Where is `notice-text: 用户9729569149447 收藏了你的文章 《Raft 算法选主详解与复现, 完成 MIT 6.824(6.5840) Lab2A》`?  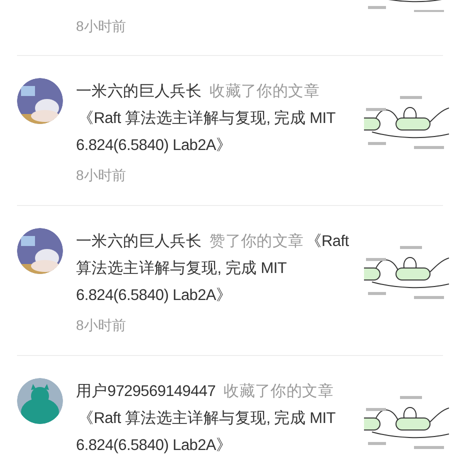 notice-text: 用户9729569149447 收藏了你的文章 《Raft 算法选主详解与复现, 完成 MIT 6.824(6.5840) Lab2A》 is located at coordinates (215, 418).